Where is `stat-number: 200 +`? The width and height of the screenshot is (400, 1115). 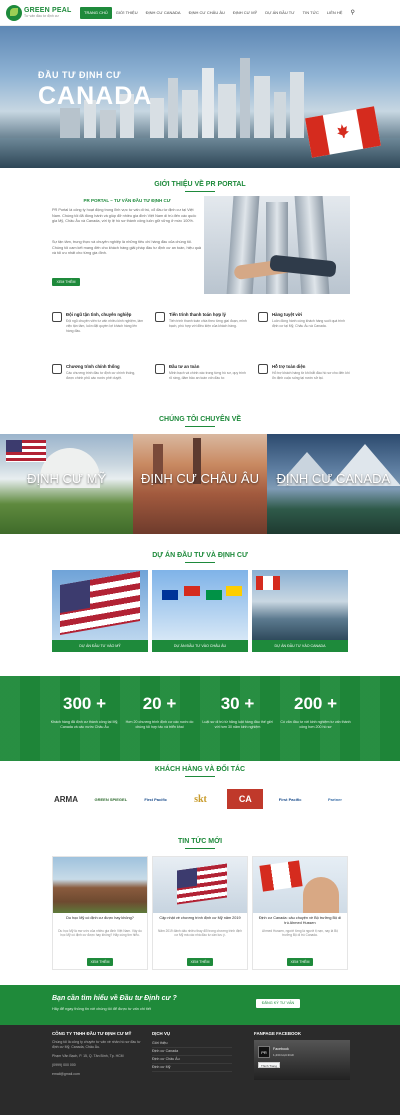 stat-number: 200 + is located at coordinates (315, 703).